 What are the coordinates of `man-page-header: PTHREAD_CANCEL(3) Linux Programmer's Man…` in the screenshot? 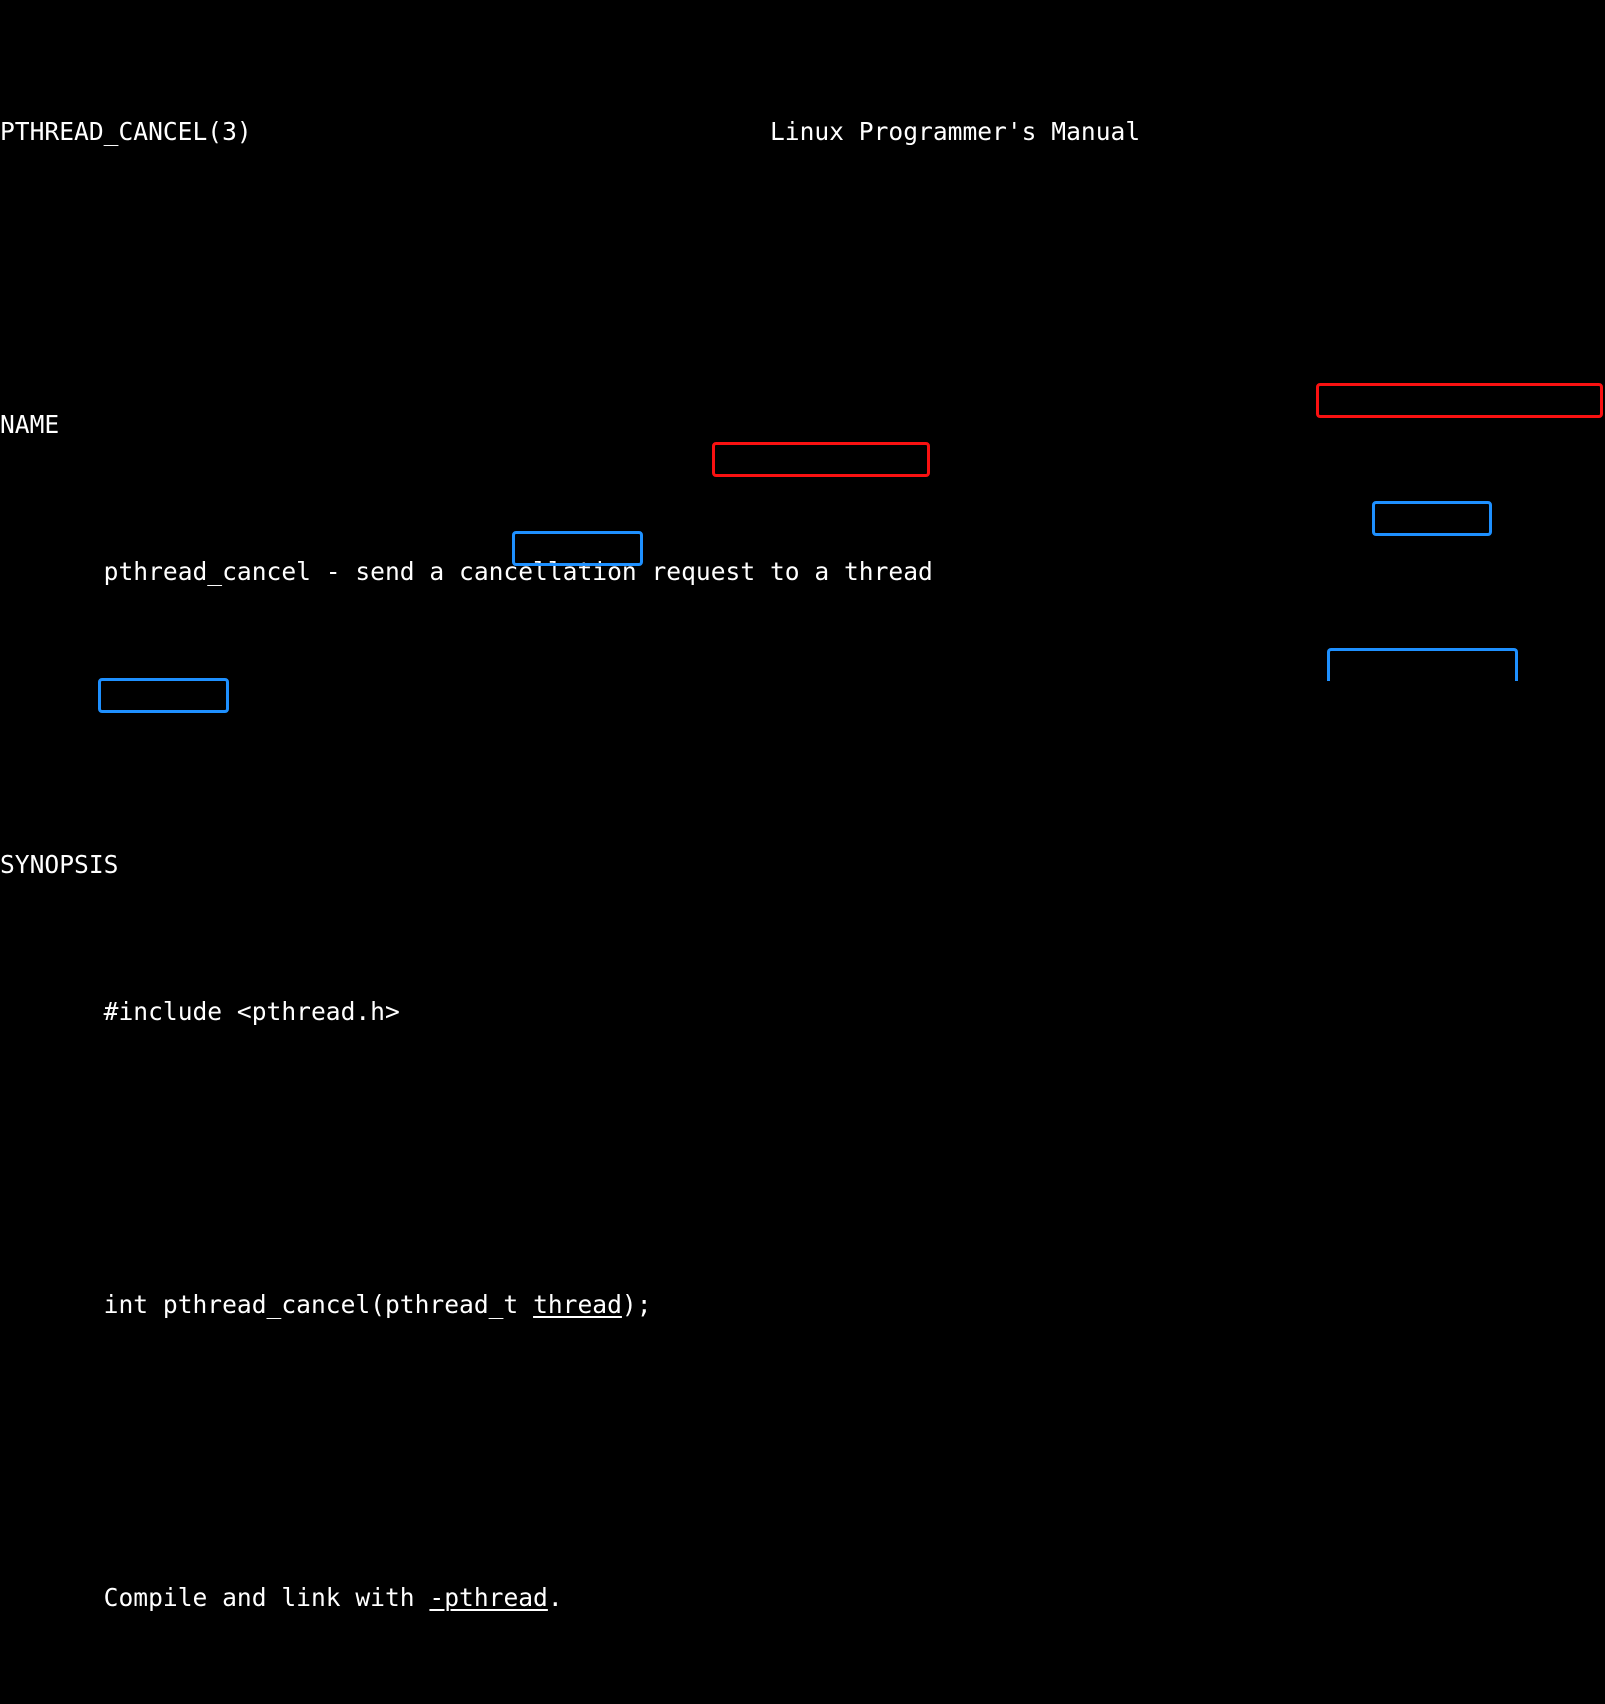 It's located at (802, 131).